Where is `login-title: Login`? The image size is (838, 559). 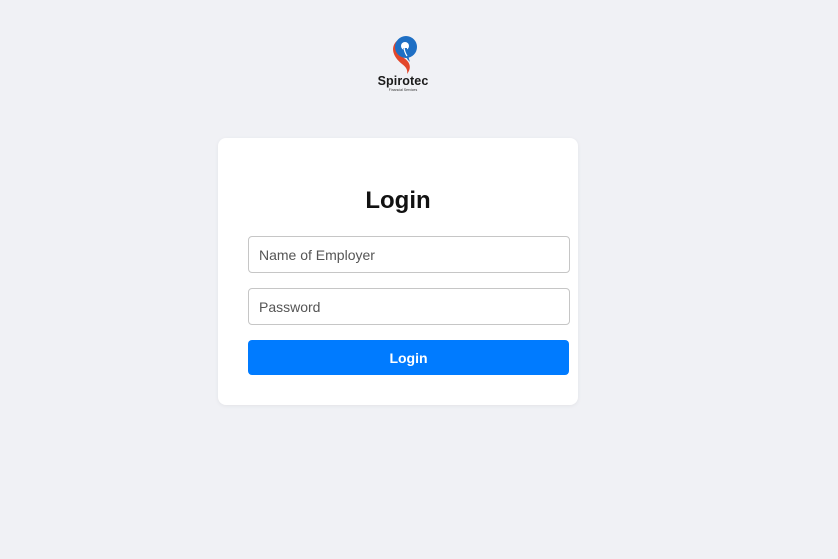 login-title: Login is located at coordinates (398, 200).